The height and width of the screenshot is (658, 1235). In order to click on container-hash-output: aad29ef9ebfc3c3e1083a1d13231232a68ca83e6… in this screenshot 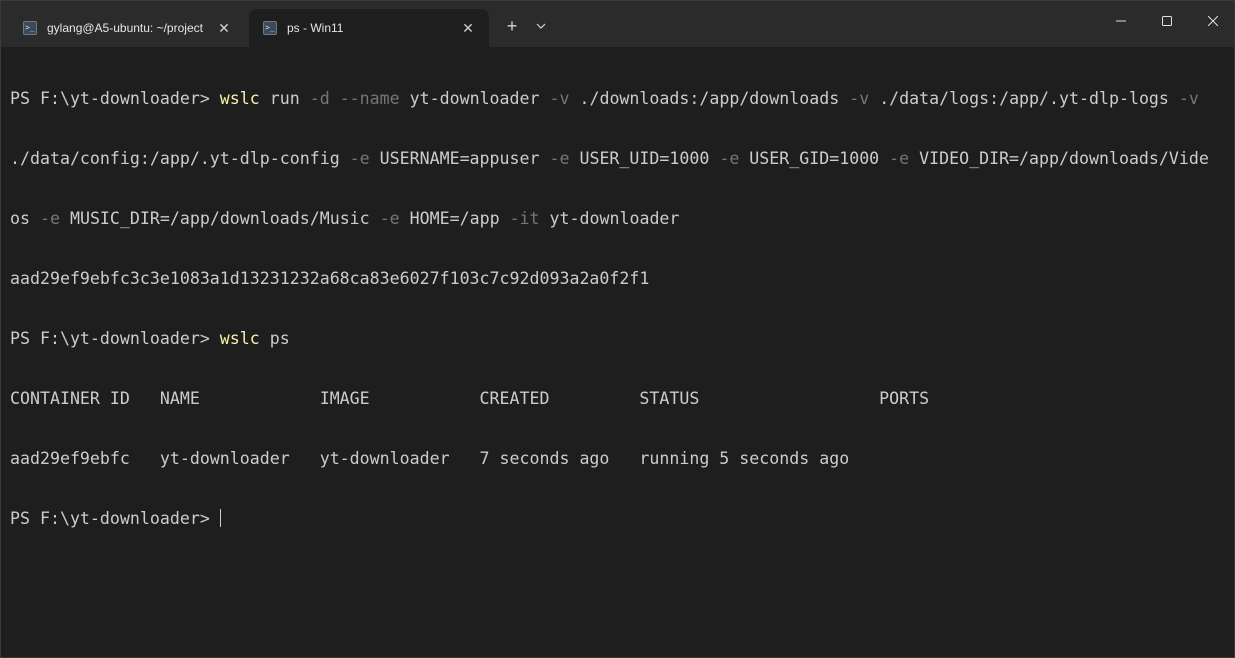, I will do `click(330, 278)`.